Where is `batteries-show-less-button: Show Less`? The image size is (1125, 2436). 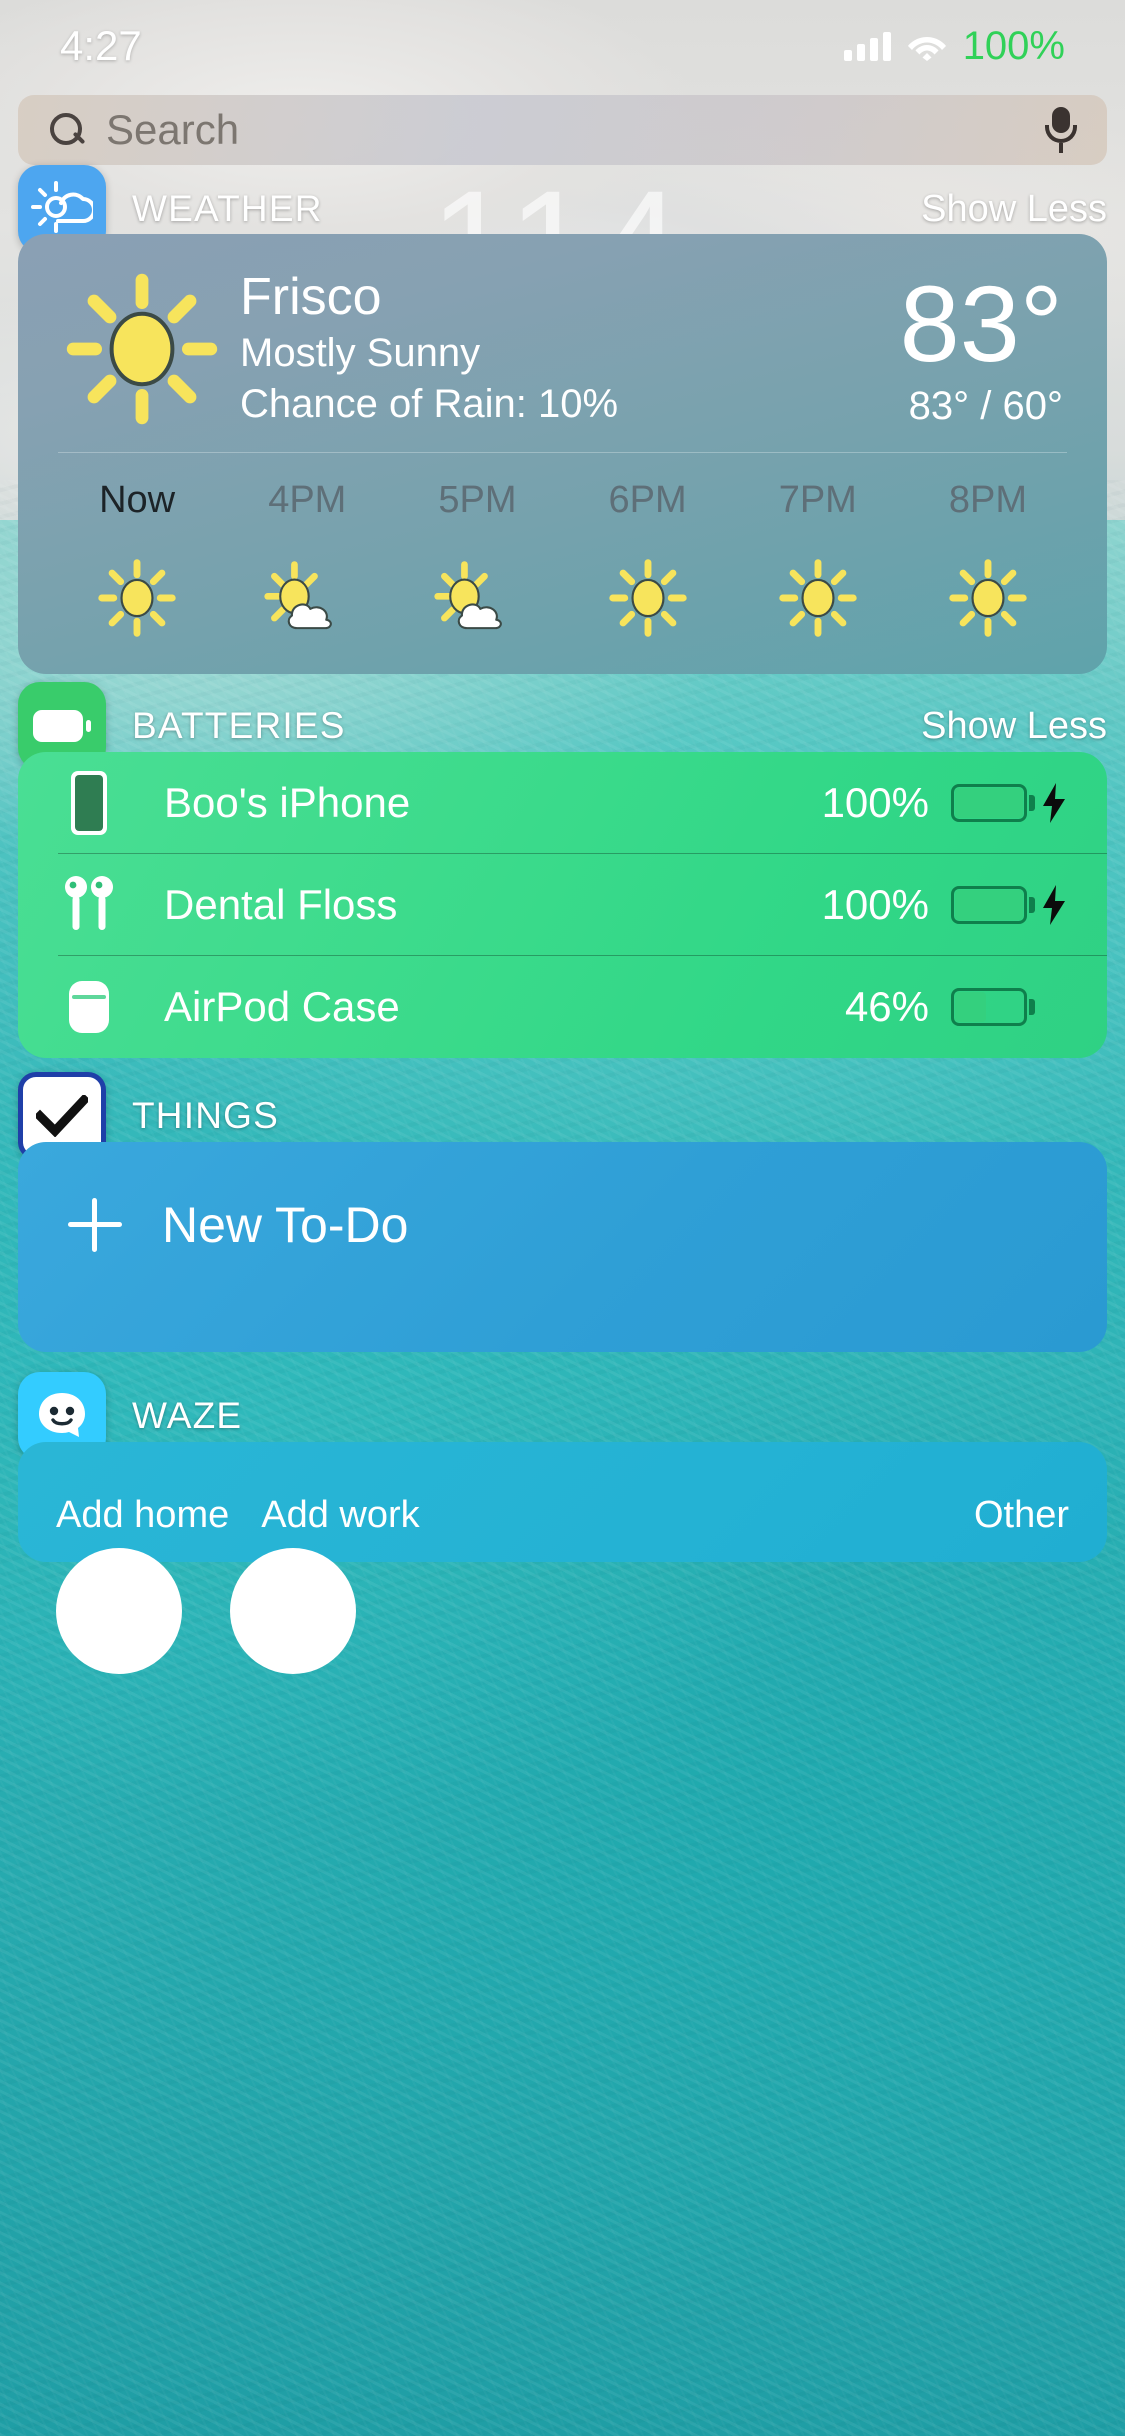
batteries-show-less-button: Show Less is located at coordinates (1014, 726).